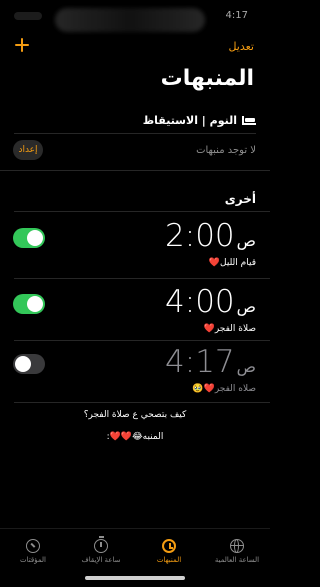 This screenshot has width=320, height=587. Describe the element at coordinates (200, 302) in the screenshot. I see `alarm-time-digits: 4:00` at that location.